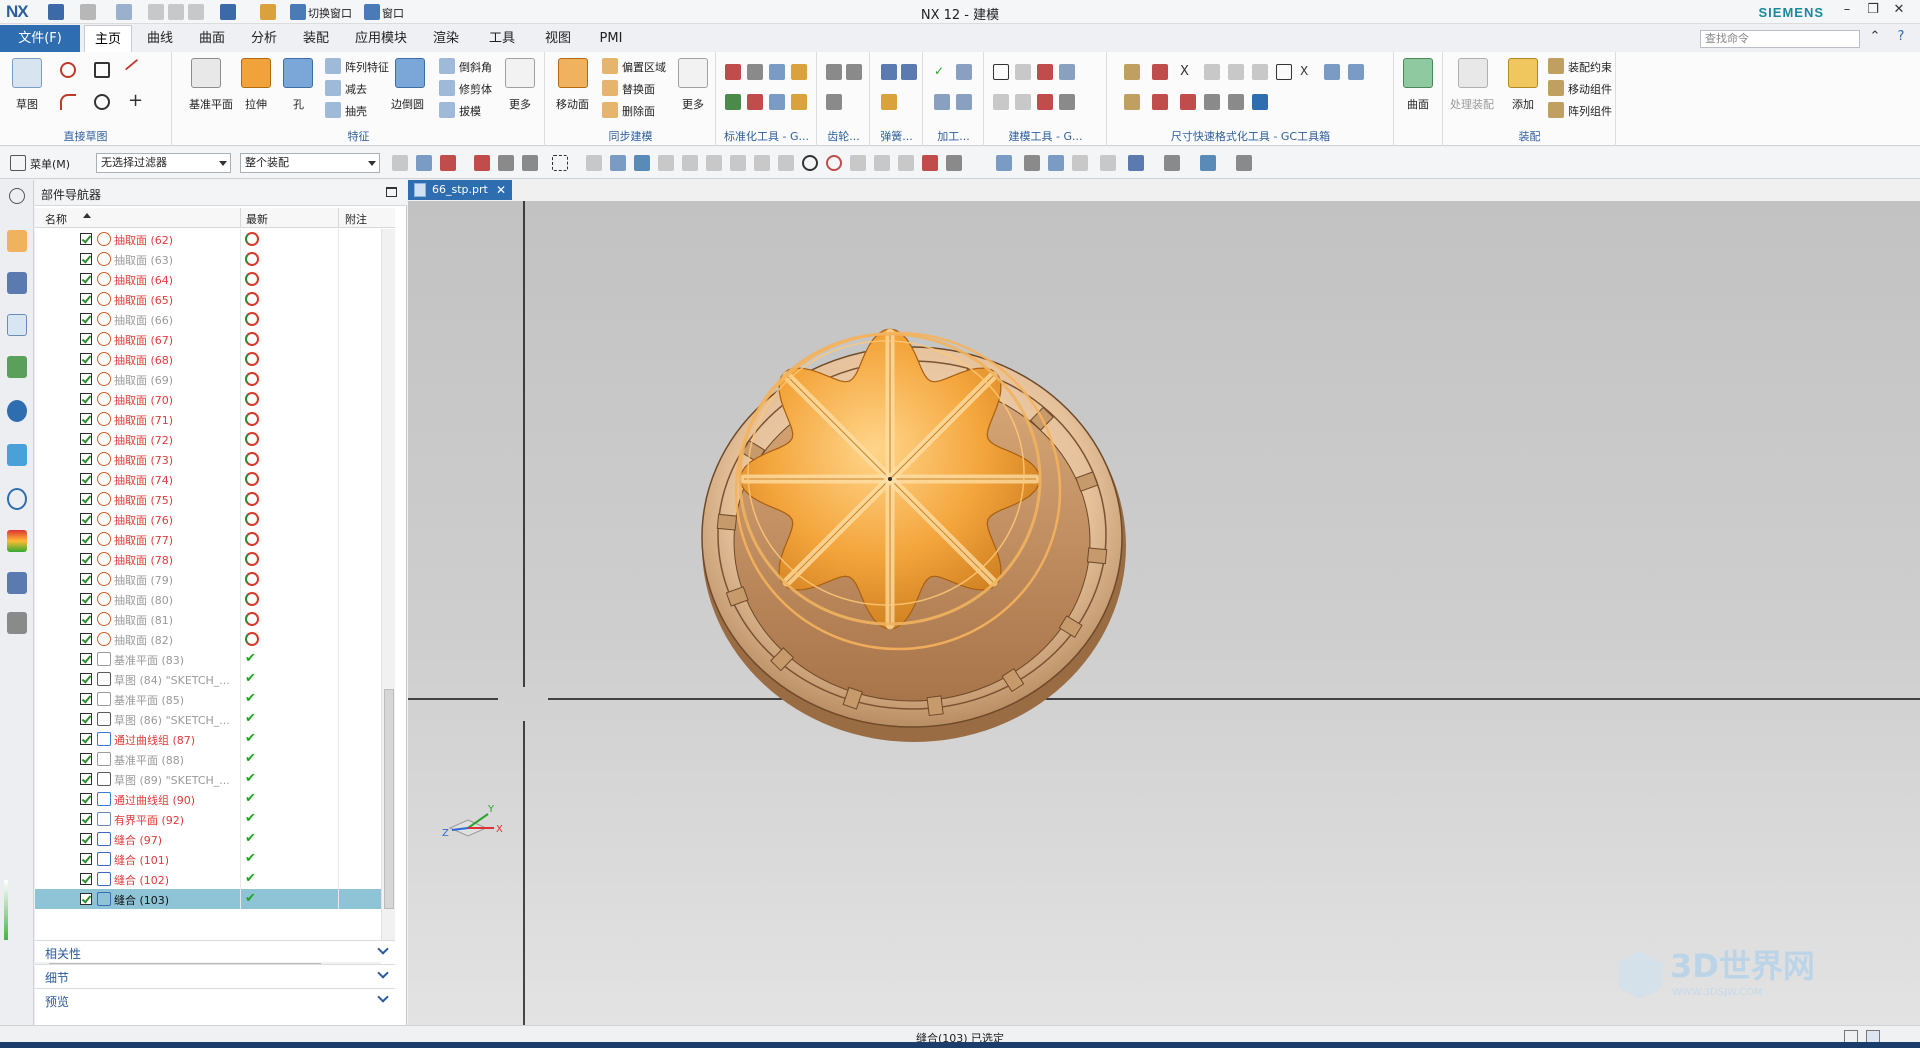 This screenshot has height=1048, width=1920. What do you see at coordinates (942, 72) in the screenshot?
I see `machining-tool-1-icon: ✓` at bounding box center [942, 72].